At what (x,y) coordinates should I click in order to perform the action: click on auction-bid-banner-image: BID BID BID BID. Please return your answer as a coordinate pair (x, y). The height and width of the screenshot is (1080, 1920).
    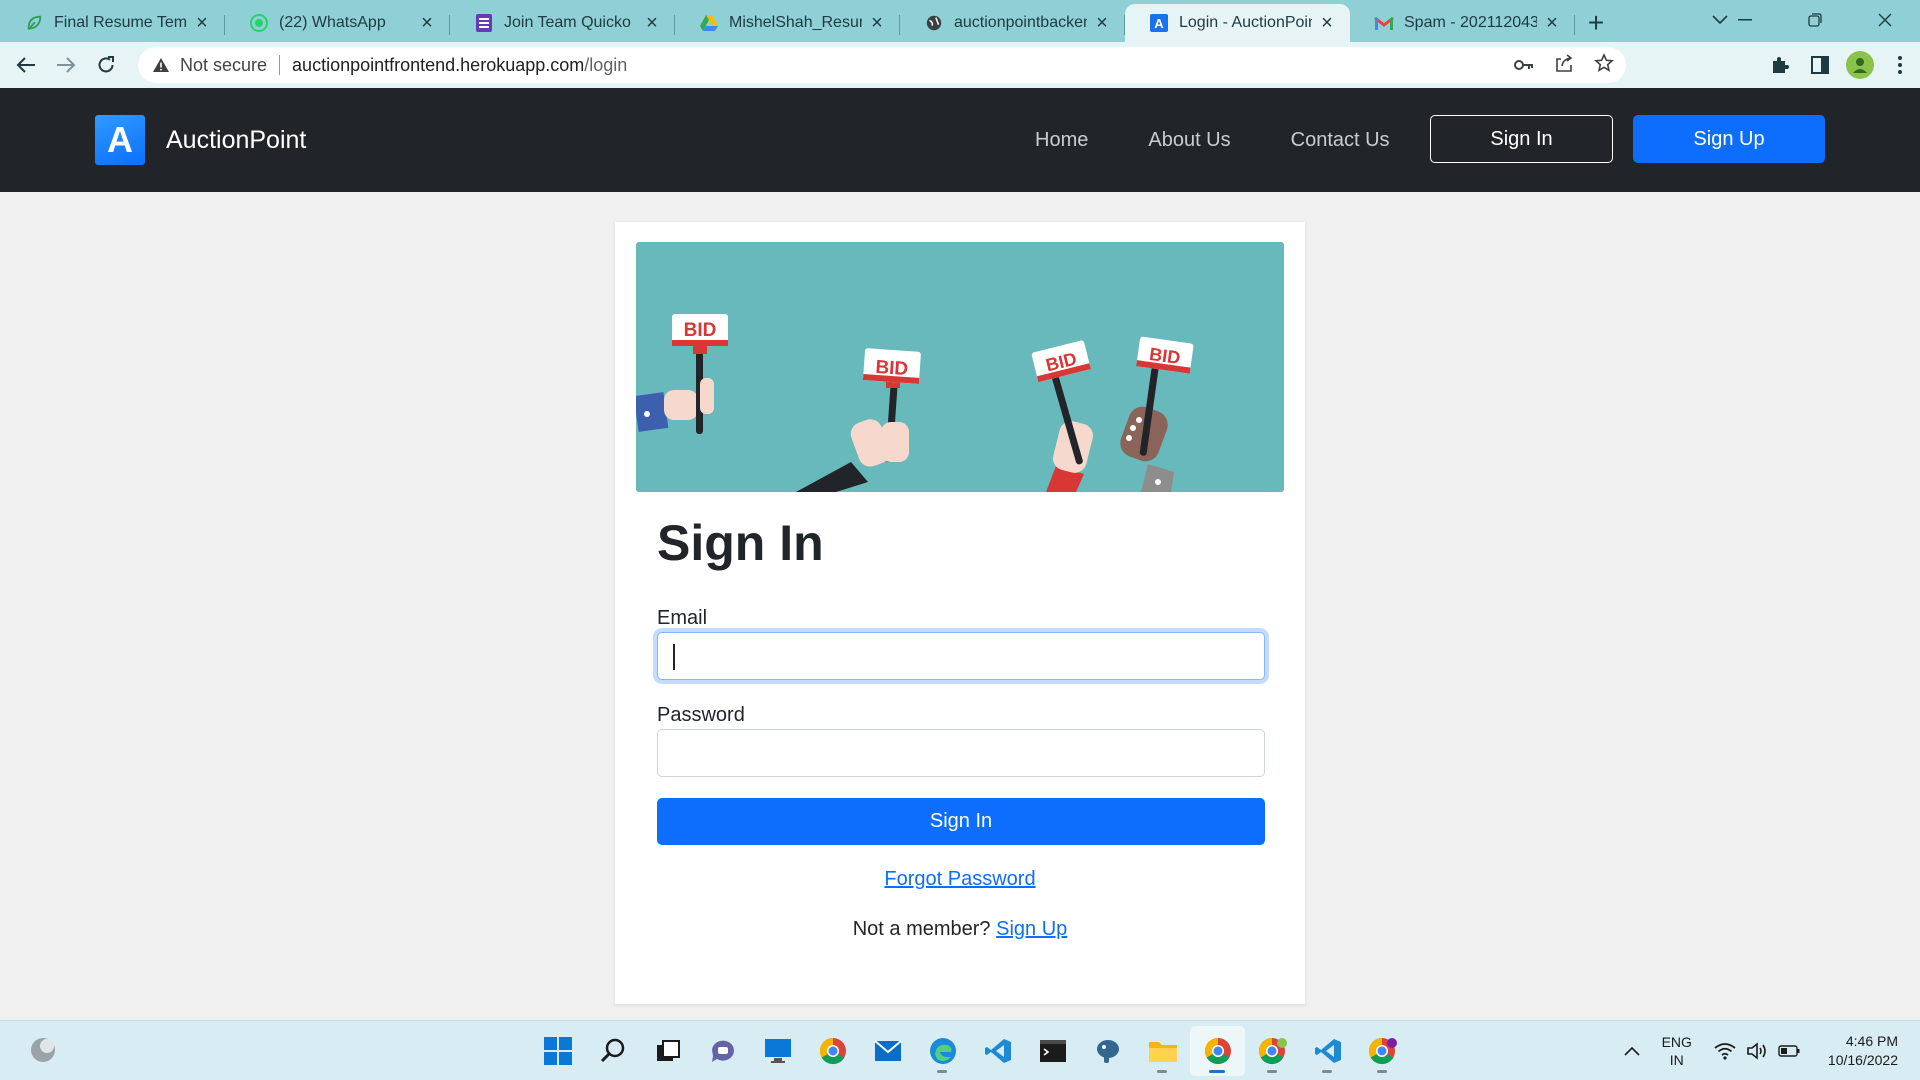
    Looking at the image, I should click on (960, 367).